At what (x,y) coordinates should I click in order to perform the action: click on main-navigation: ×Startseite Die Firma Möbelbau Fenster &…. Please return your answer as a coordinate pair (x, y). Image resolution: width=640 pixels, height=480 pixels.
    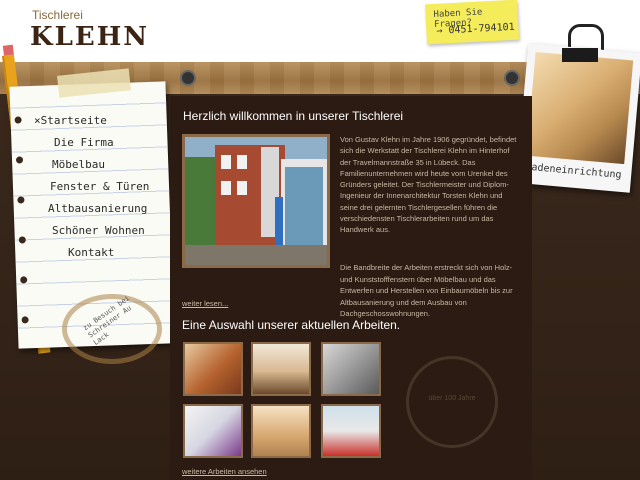
    Looking at the image, I should click on (104, 191).